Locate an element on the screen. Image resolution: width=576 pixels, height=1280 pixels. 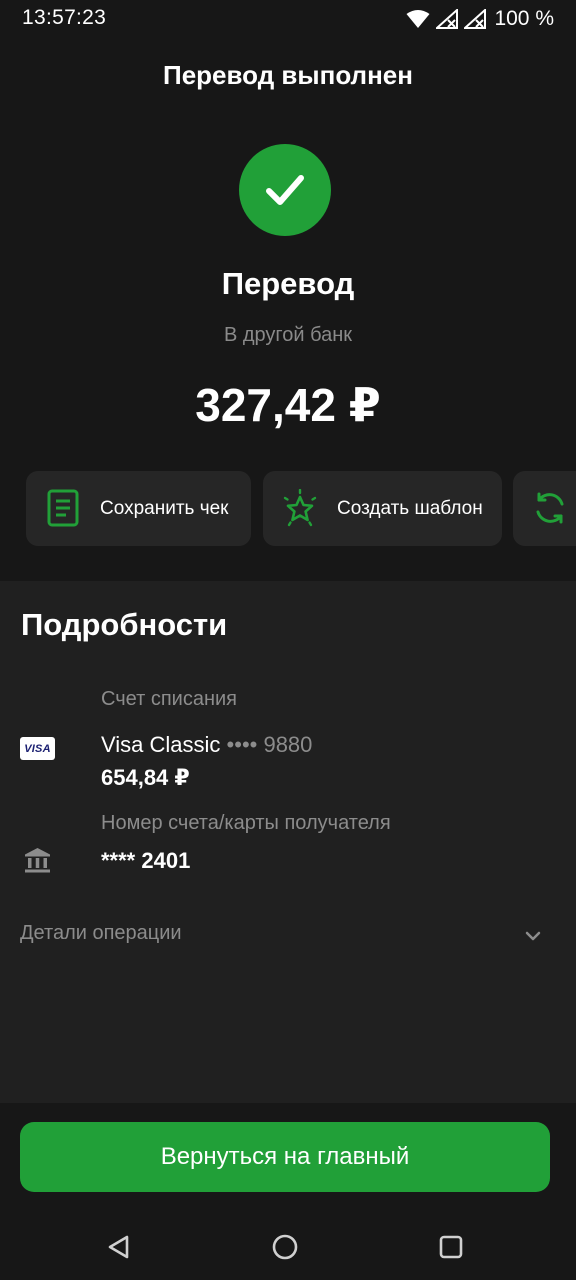
save-receipt-button: Сохранить чек is located at coordinates (138, 508).